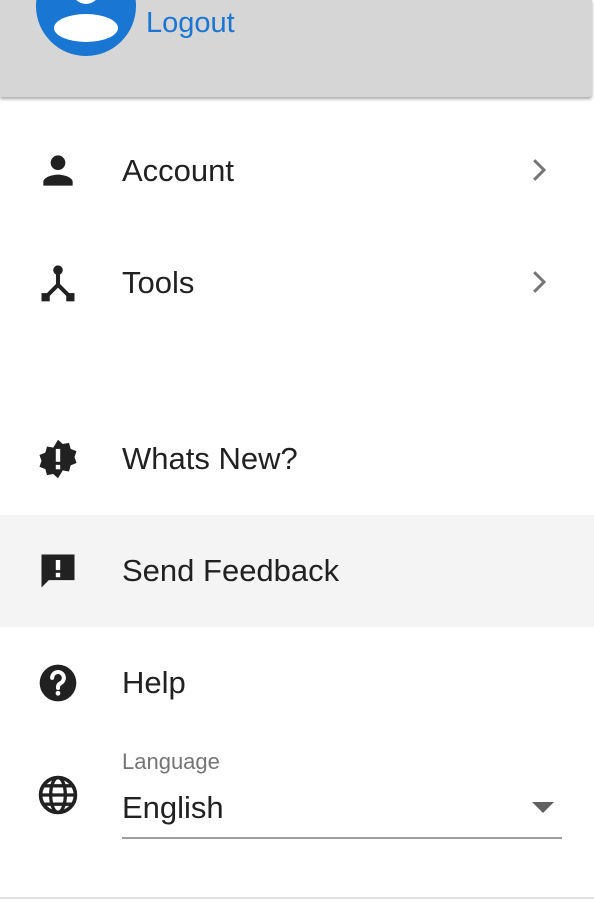 This screenshot has height=904, width=594. I want to click on dropdown-arrow-icon, so click(543, 807).